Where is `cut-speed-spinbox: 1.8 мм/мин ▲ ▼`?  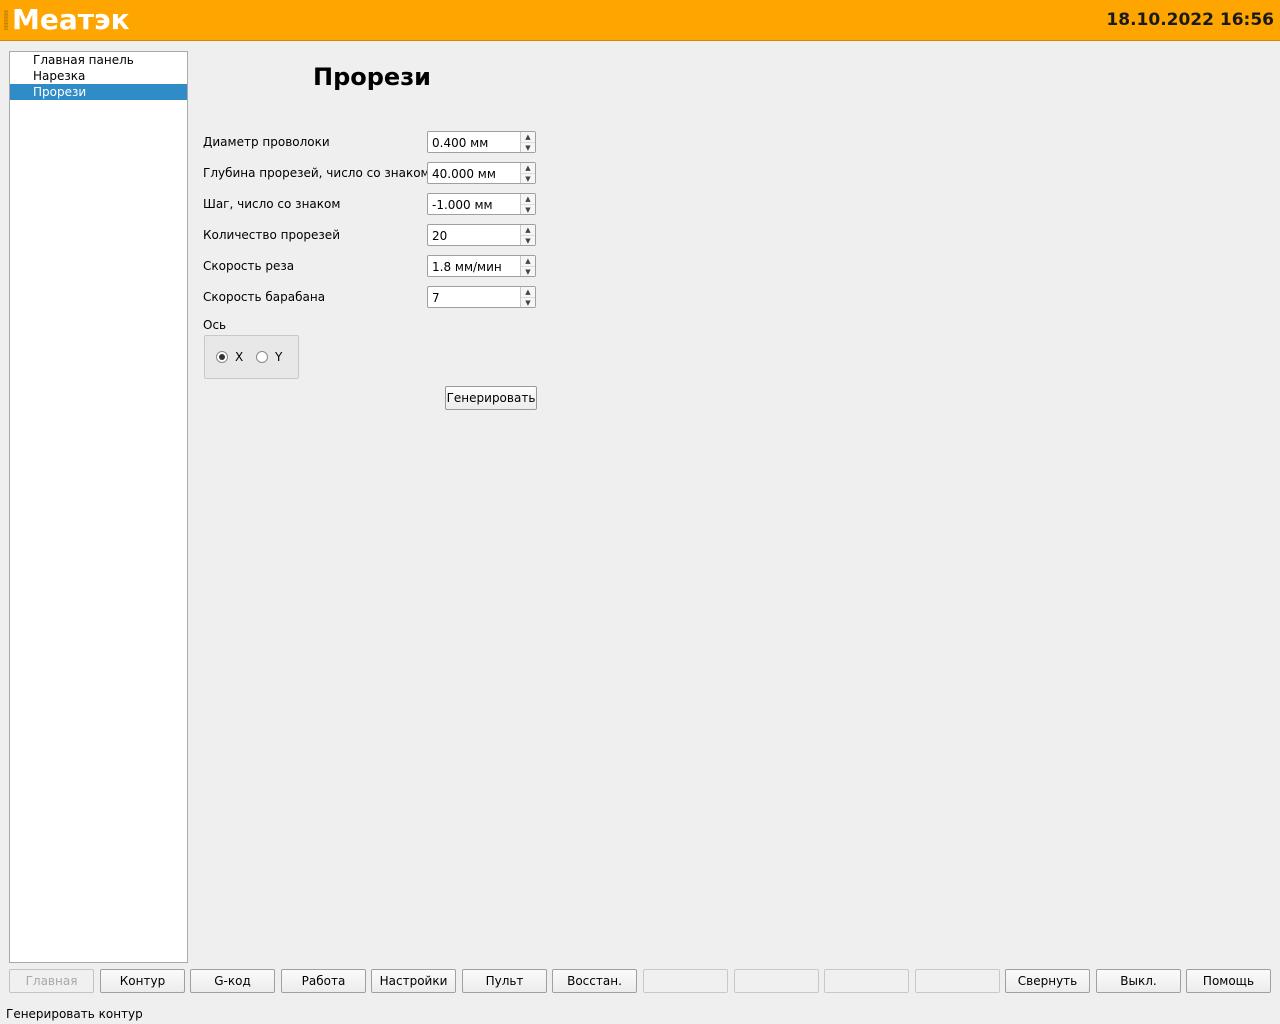
cut-speed-spinbox: 1.8 мм/мин ▲ ▼ is located at coordinates (481, 266).